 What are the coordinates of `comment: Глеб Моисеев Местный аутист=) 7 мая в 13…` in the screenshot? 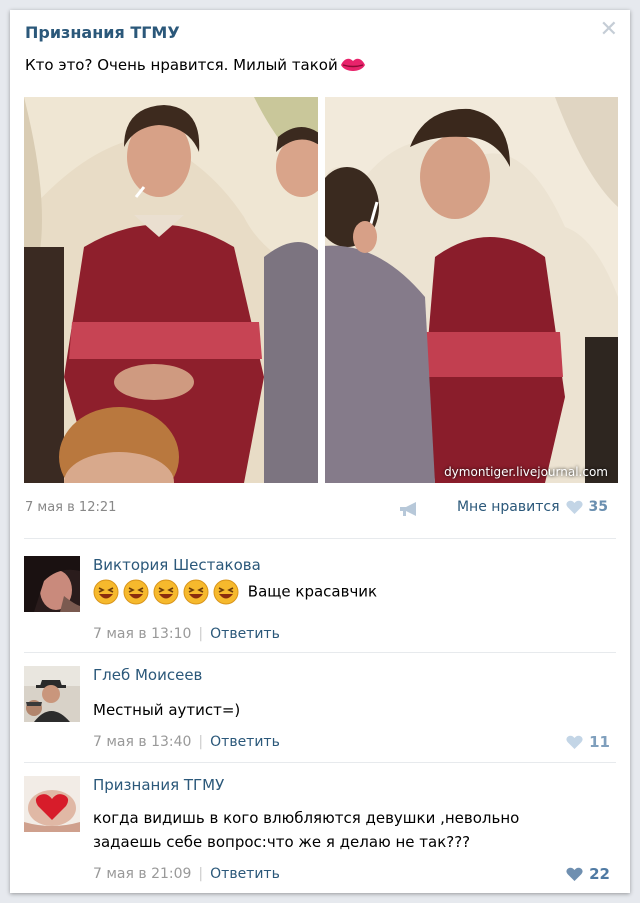 It's located at (320, 711).